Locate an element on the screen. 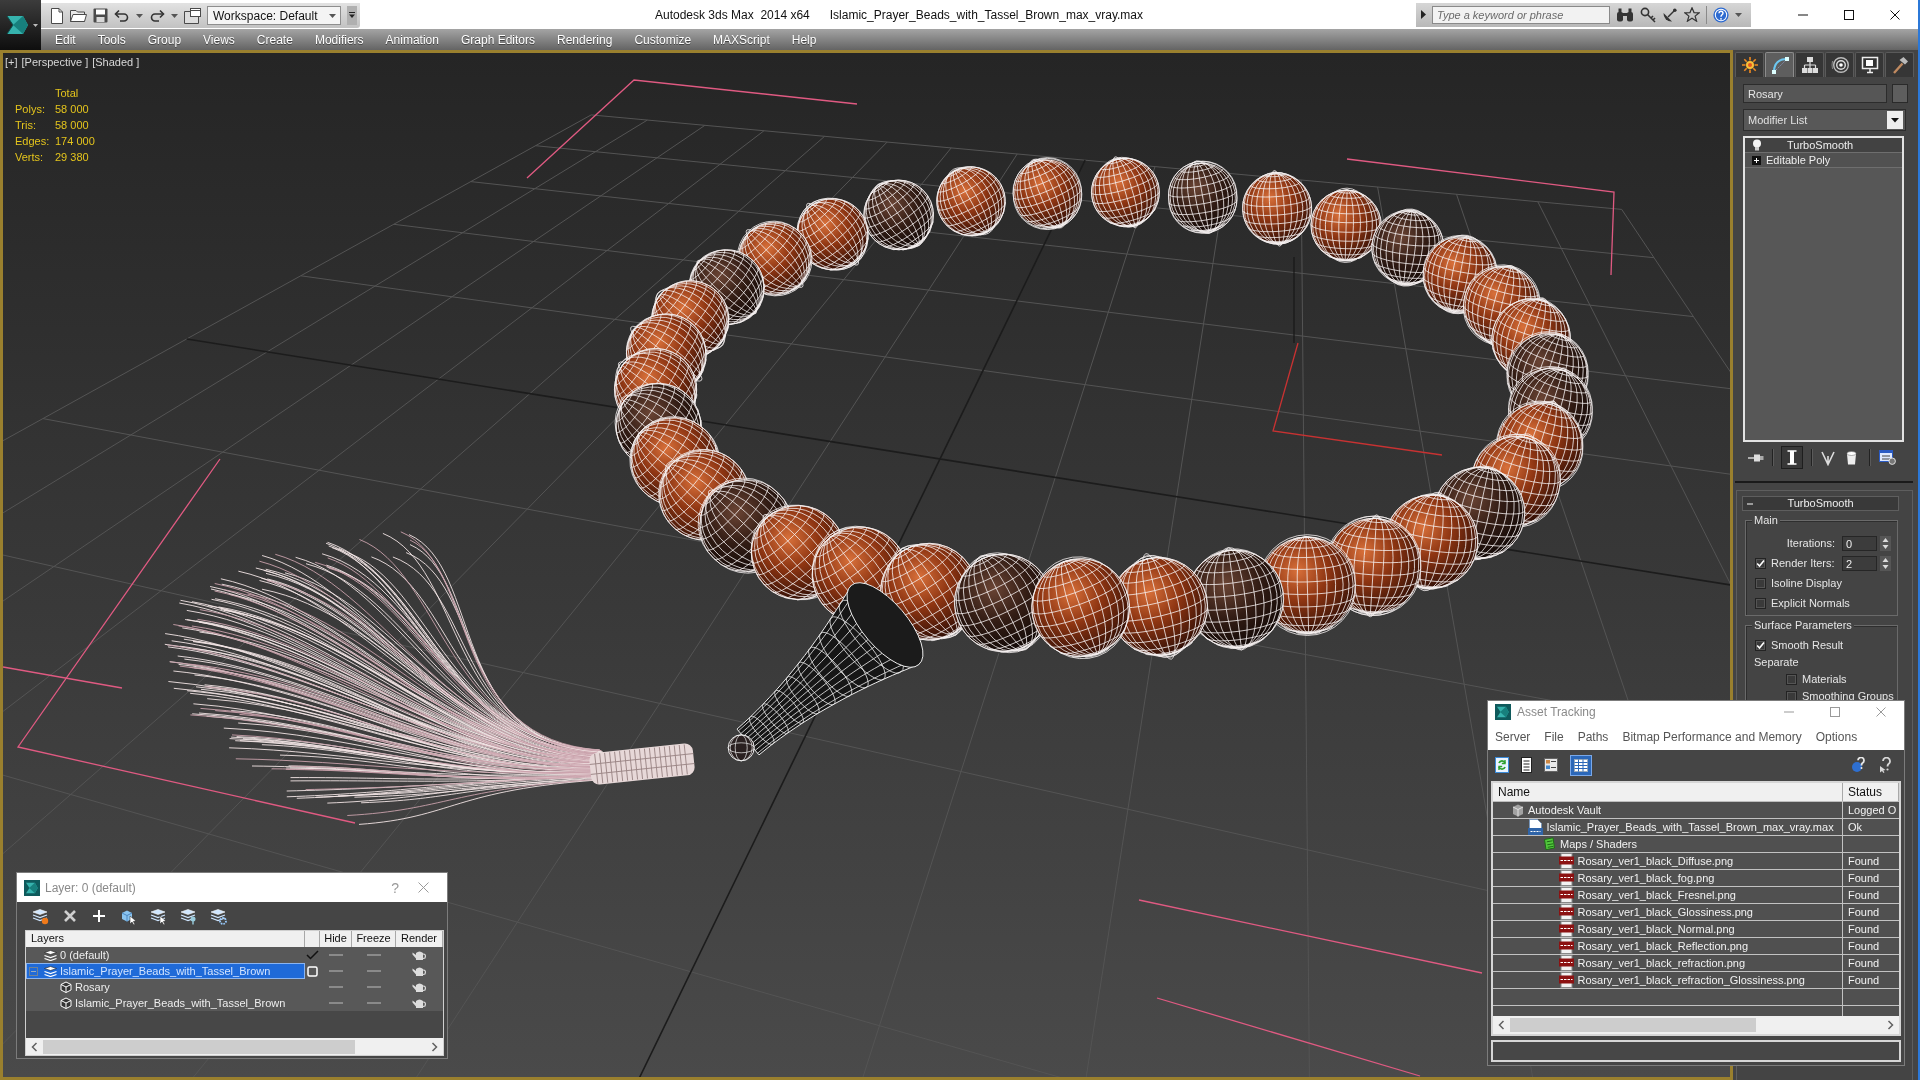  menu-item: Create is located at coordinates (274, 39).